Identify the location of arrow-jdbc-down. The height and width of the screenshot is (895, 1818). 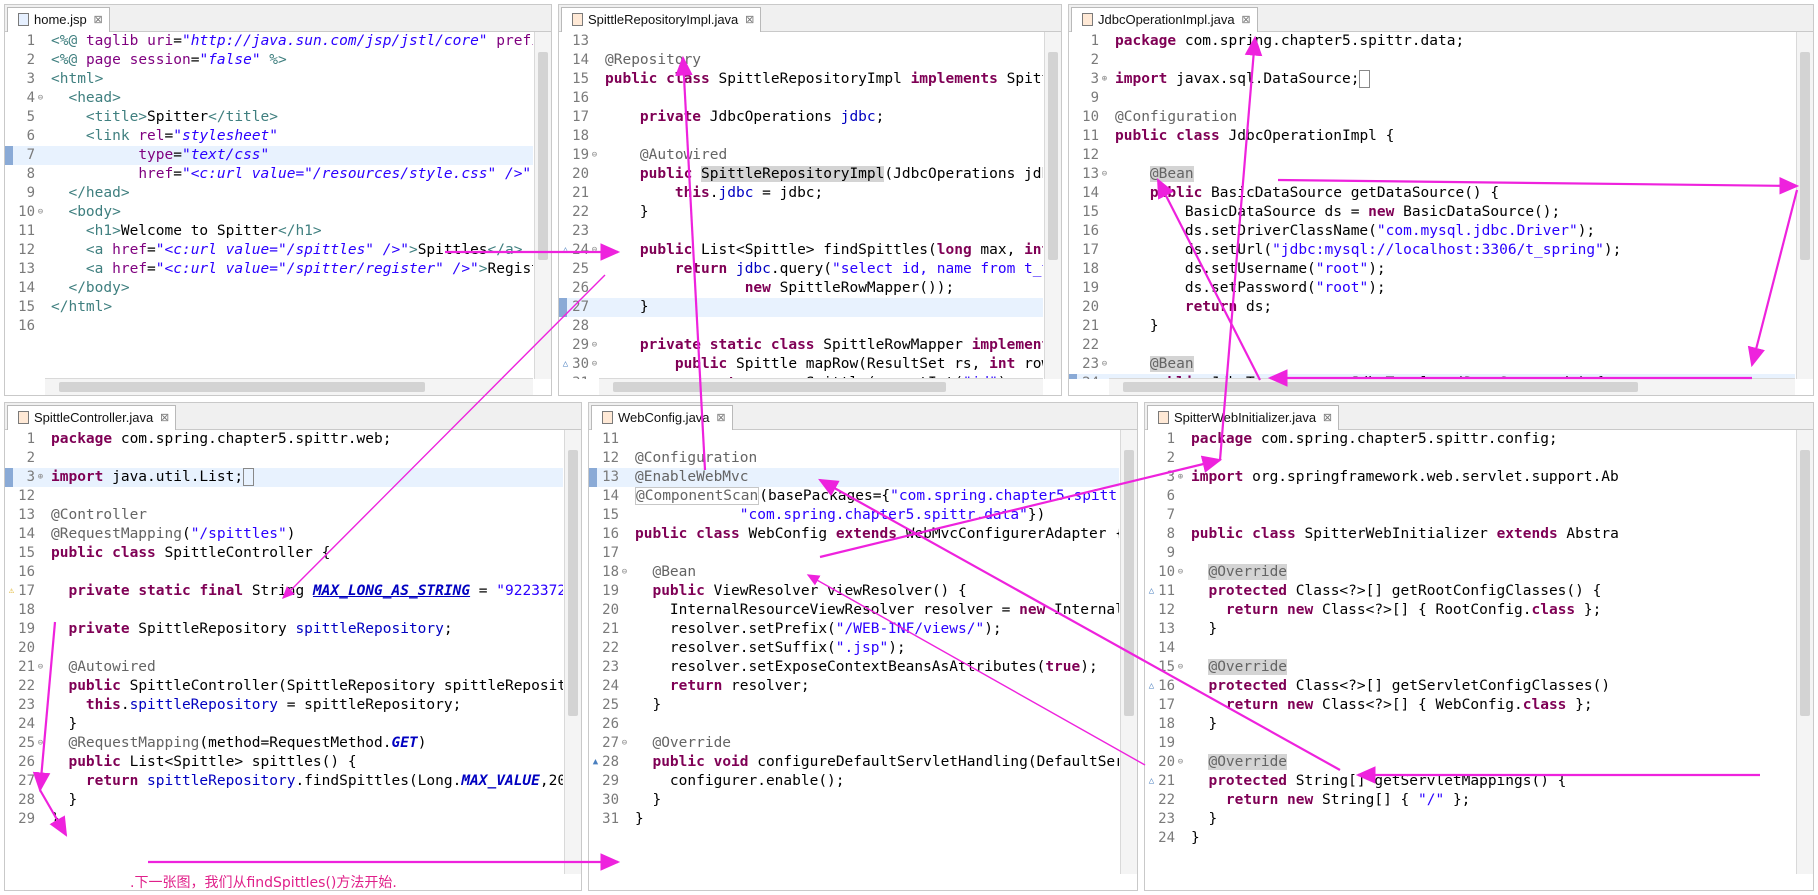
(1773, 278).